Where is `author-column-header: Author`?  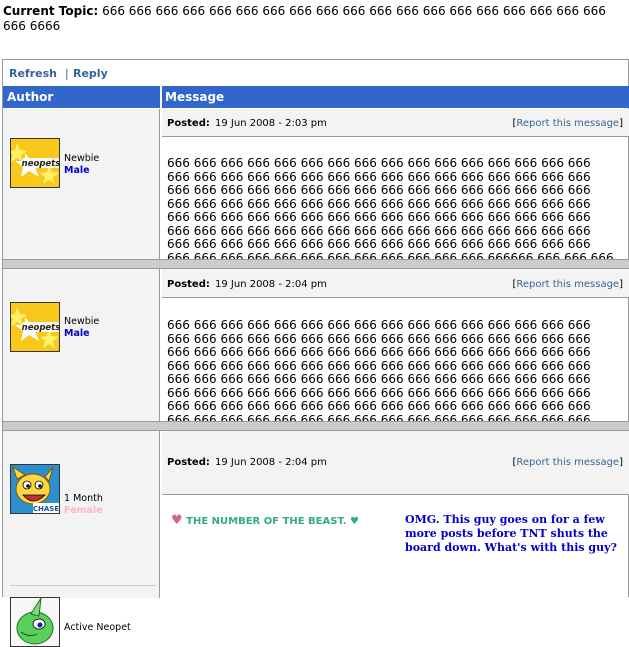
author-column-header: Author is located at coordinates (81, 97).